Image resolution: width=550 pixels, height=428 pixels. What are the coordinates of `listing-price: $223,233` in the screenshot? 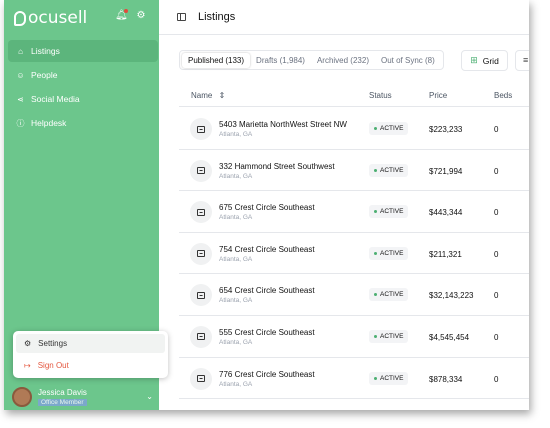 It's located at (446, 129).